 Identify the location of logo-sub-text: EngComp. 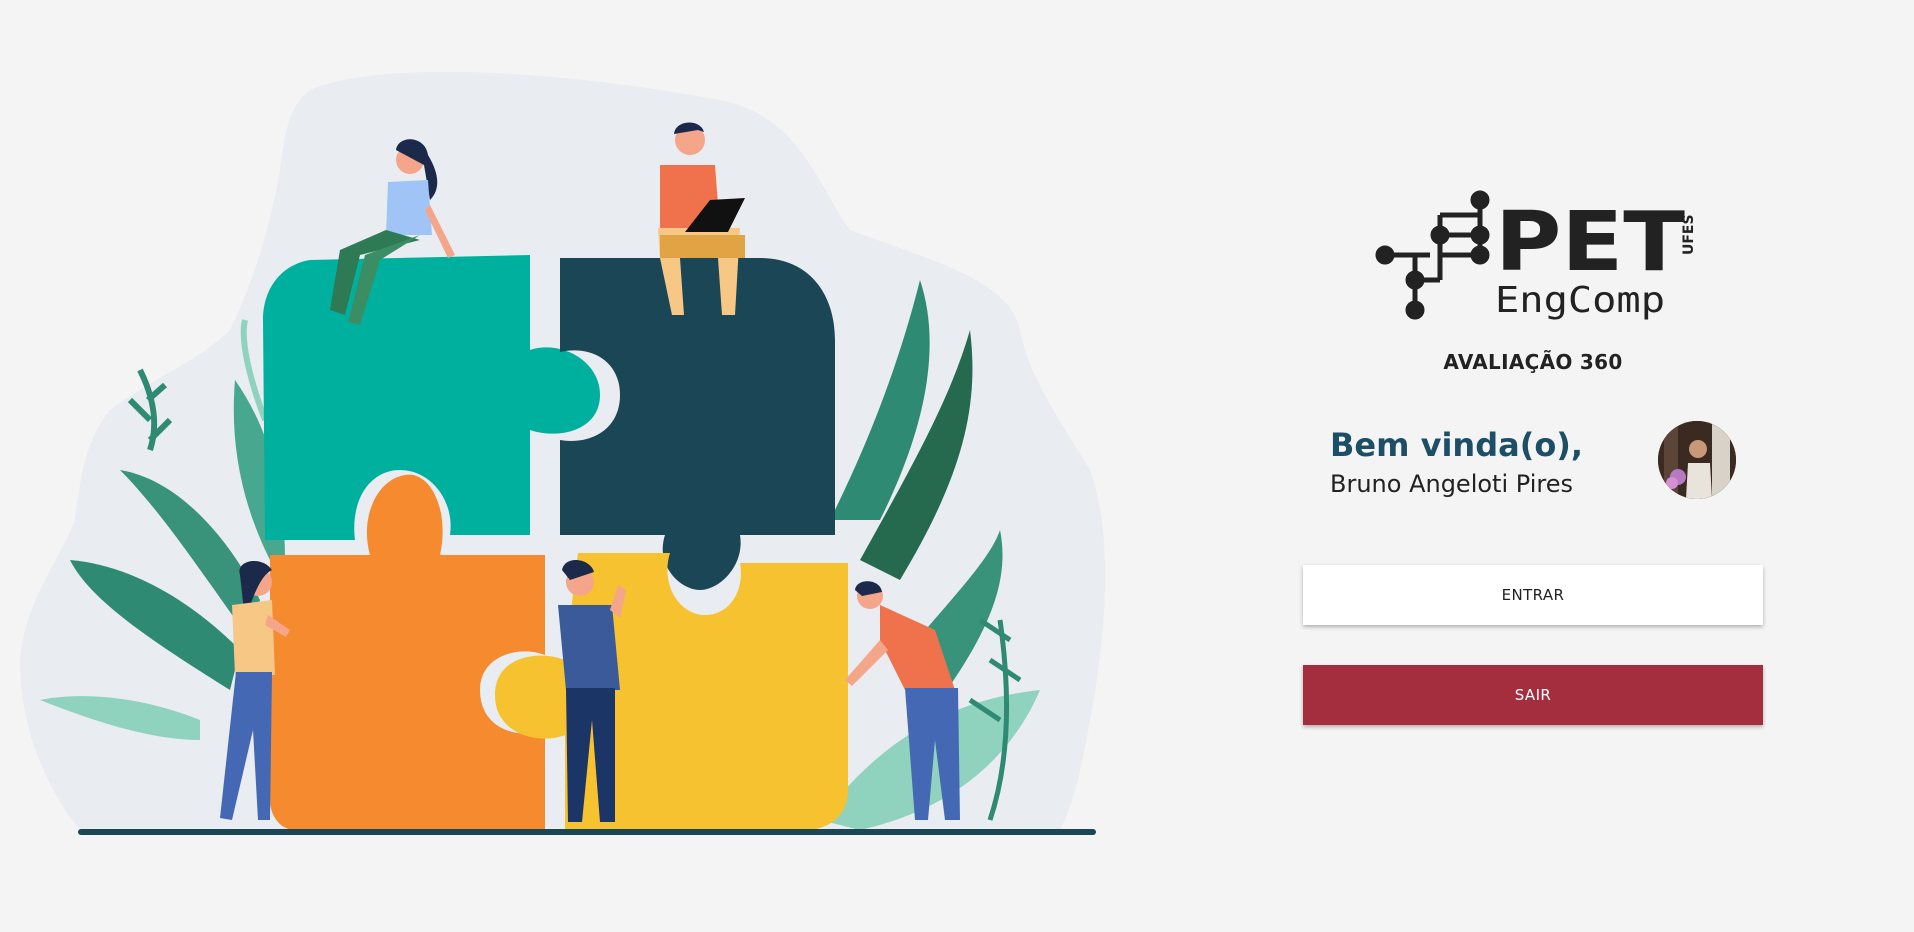
(1580, 300).